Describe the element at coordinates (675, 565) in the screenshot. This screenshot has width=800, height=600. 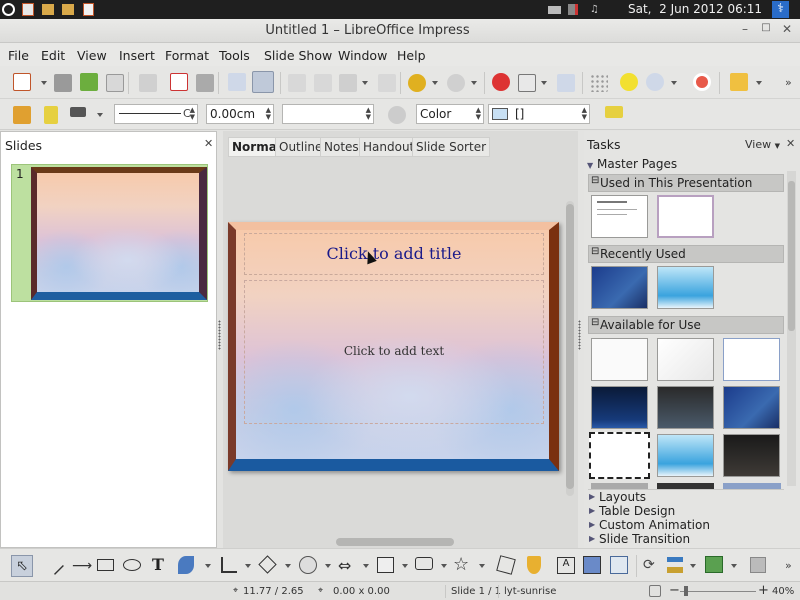
I see `align-icon` at that location.